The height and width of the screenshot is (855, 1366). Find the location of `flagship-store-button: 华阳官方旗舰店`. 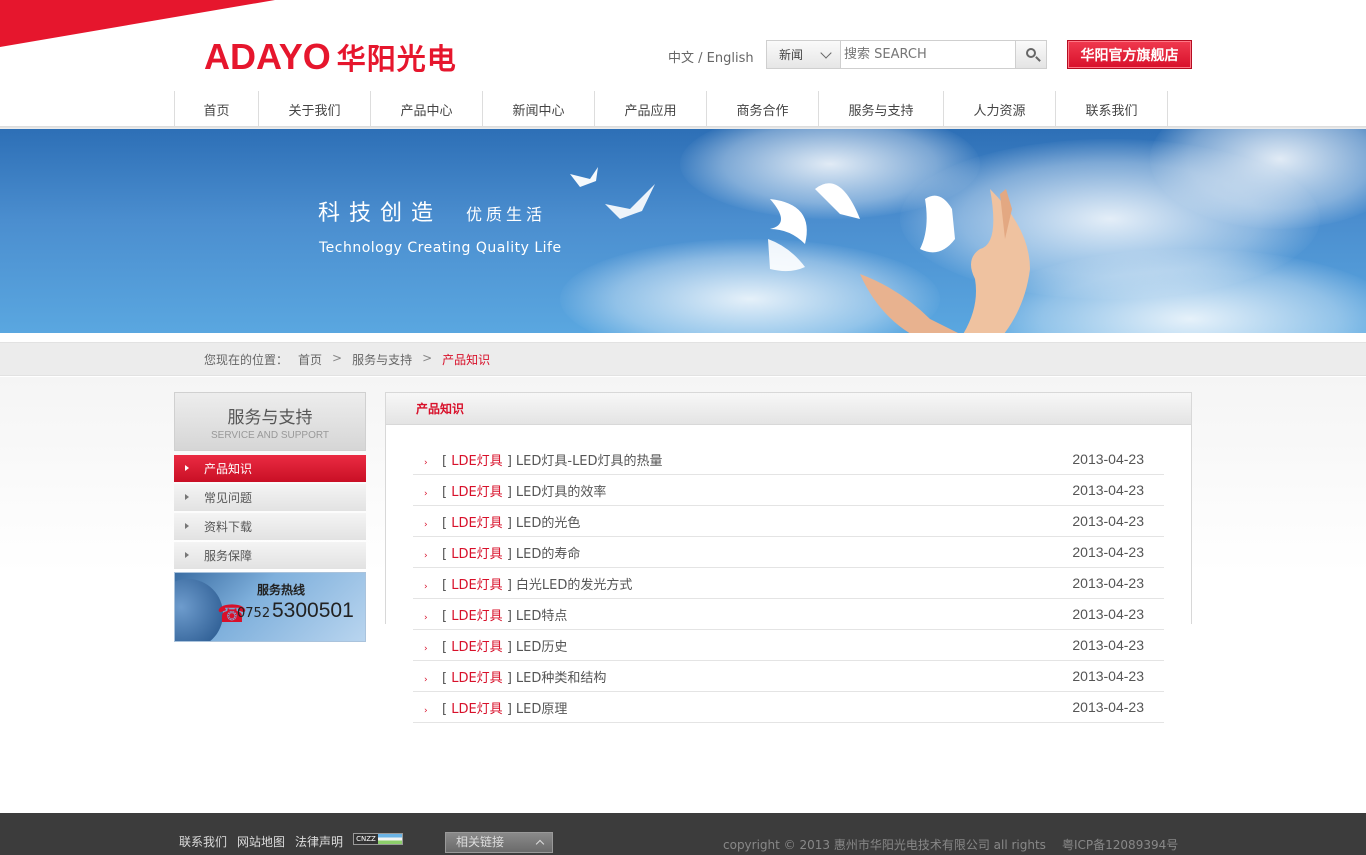

flagship-store-button: 华阳官方旗舰店 is located at coordinates (1129, 54).